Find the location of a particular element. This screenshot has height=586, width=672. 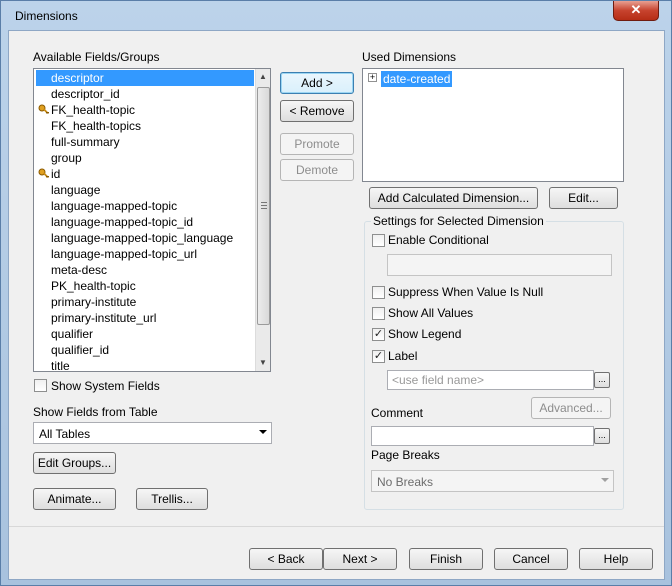

list-item-label: descriptor is located at coordinates (77, 78).